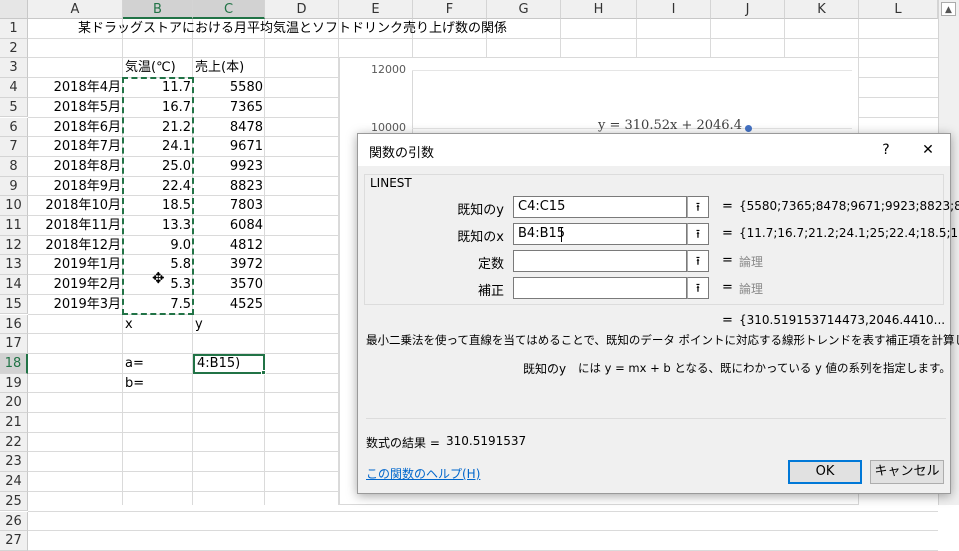  I want to click on row-header-21: 21, so click(14, 423).